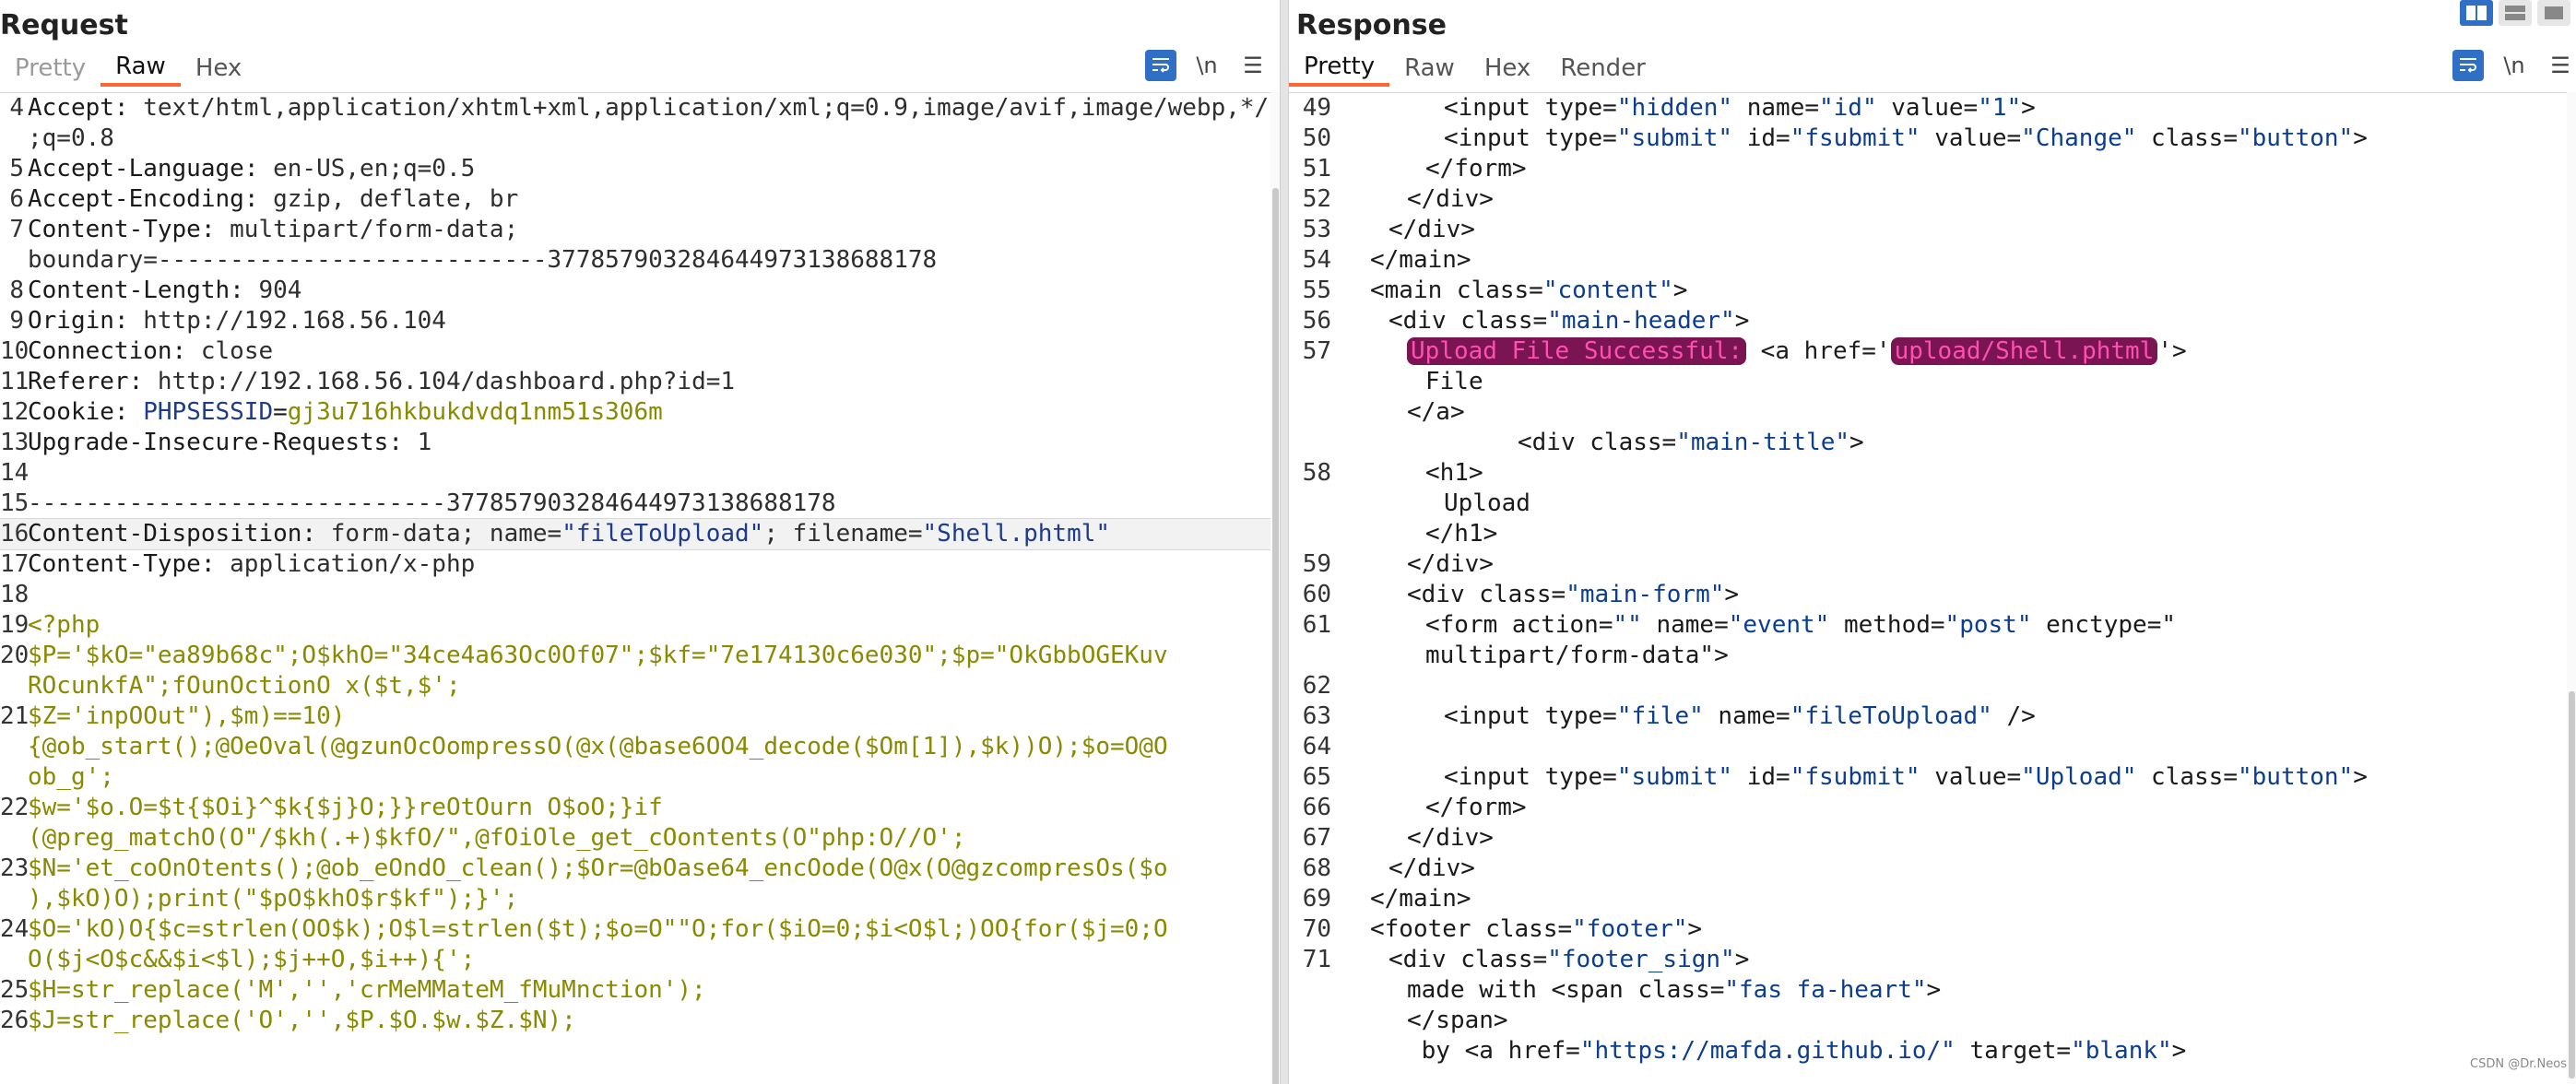 The width and height of the screenshot is (2576, 1084). I want to click on code-line: 7 Content-Type: multipart/form-data;, so click(640, 230).